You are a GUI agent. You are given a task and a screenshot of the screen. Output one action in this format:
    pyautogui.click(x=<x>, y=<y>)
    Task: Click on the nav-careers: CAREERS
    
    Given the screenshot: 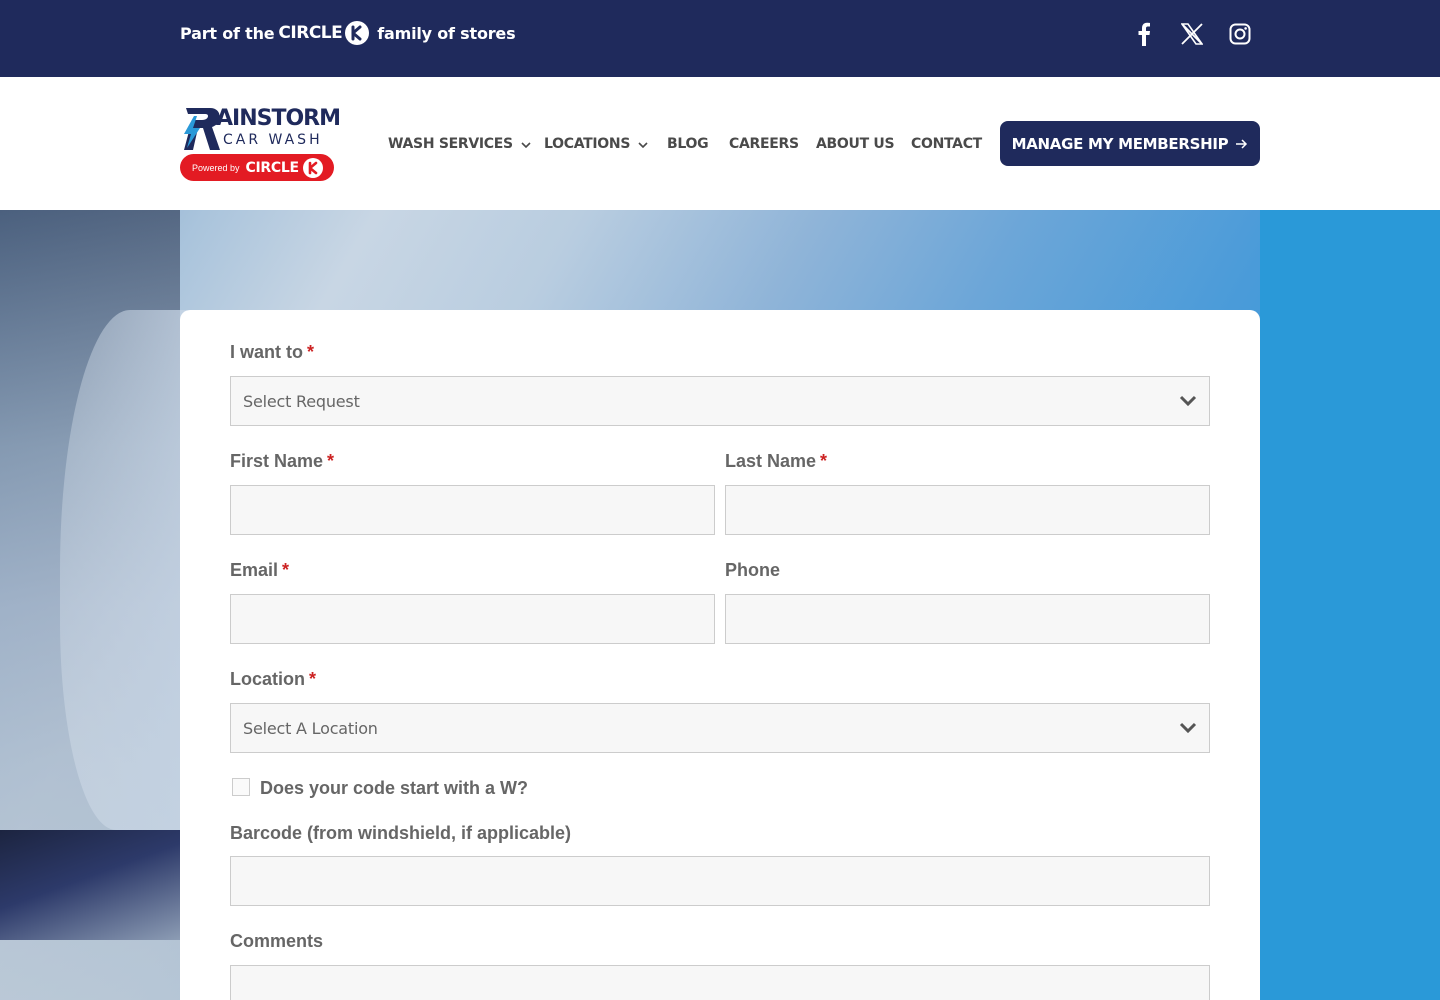 What is the action you would take?
    pyautogui.click(x=764, y=144)
    